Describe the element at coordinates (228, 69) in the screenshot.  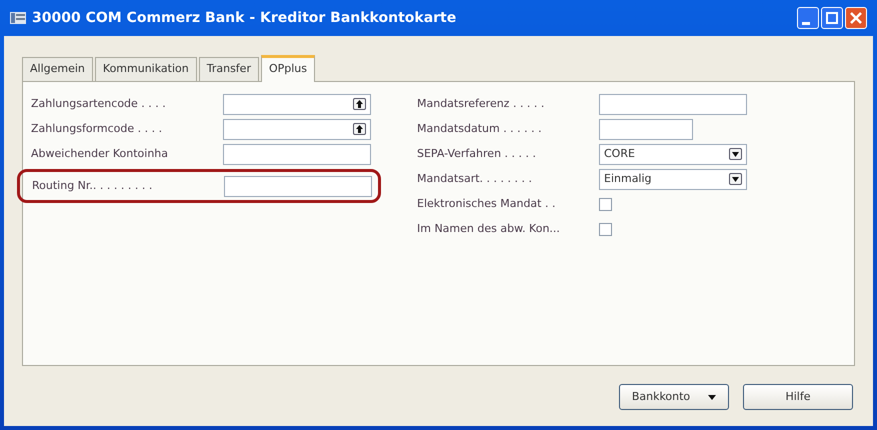
I see `tab: Transfer` at that location.